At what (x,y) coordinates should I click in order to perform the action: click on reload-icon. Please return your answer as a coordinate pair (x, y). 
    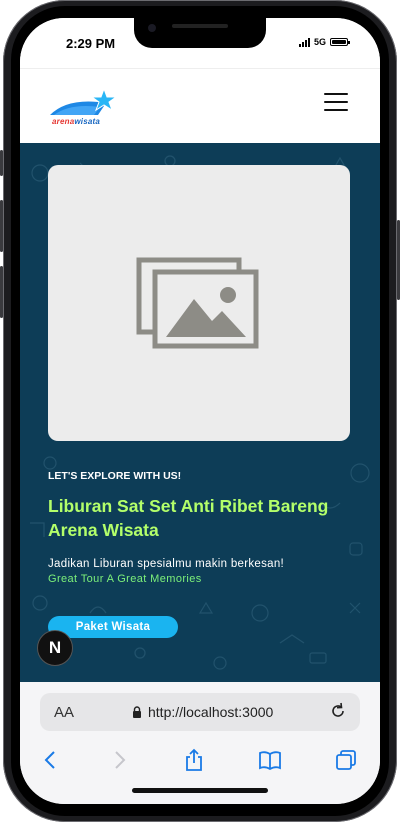
    Looking at the image, I should click on (338, 711).